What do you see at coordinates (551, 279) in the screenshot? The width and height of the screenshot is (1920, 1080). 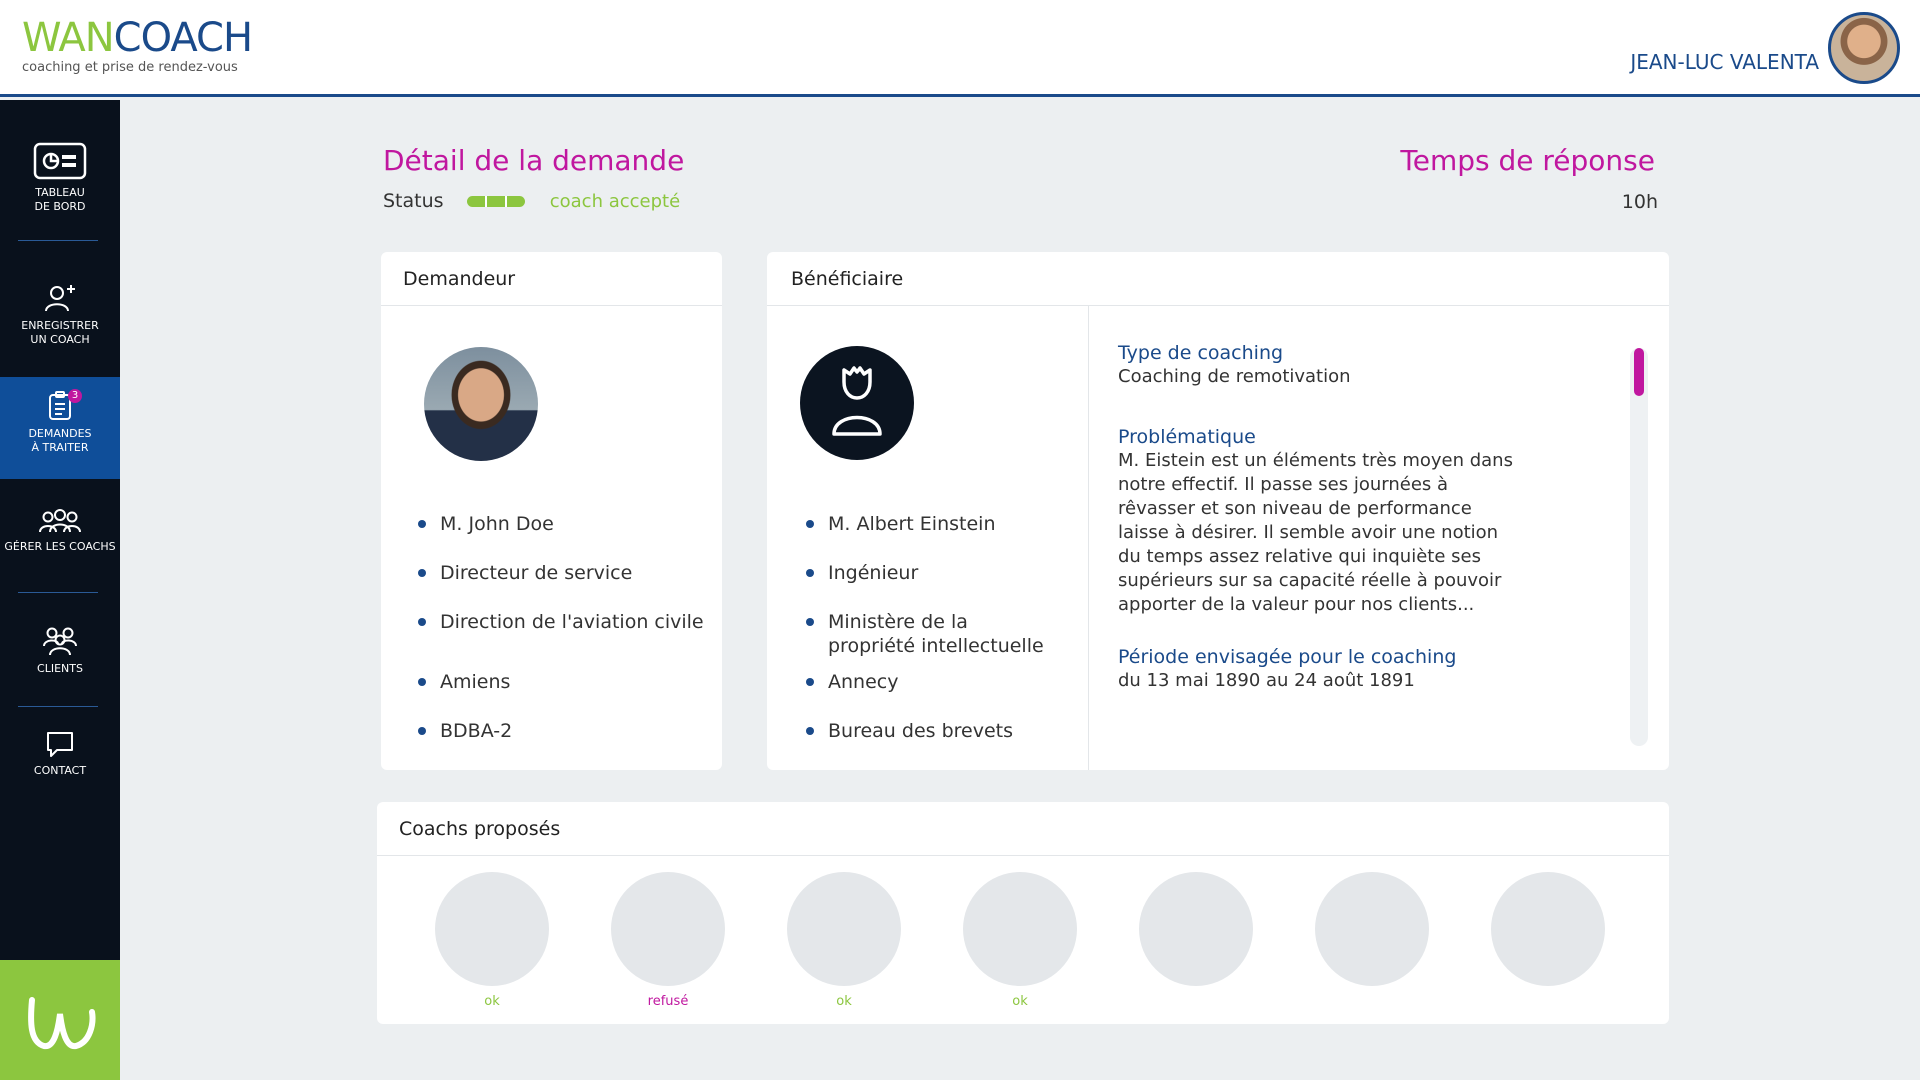 I see `requester-card-header: Demandeur` at bounding box center [551, 279].